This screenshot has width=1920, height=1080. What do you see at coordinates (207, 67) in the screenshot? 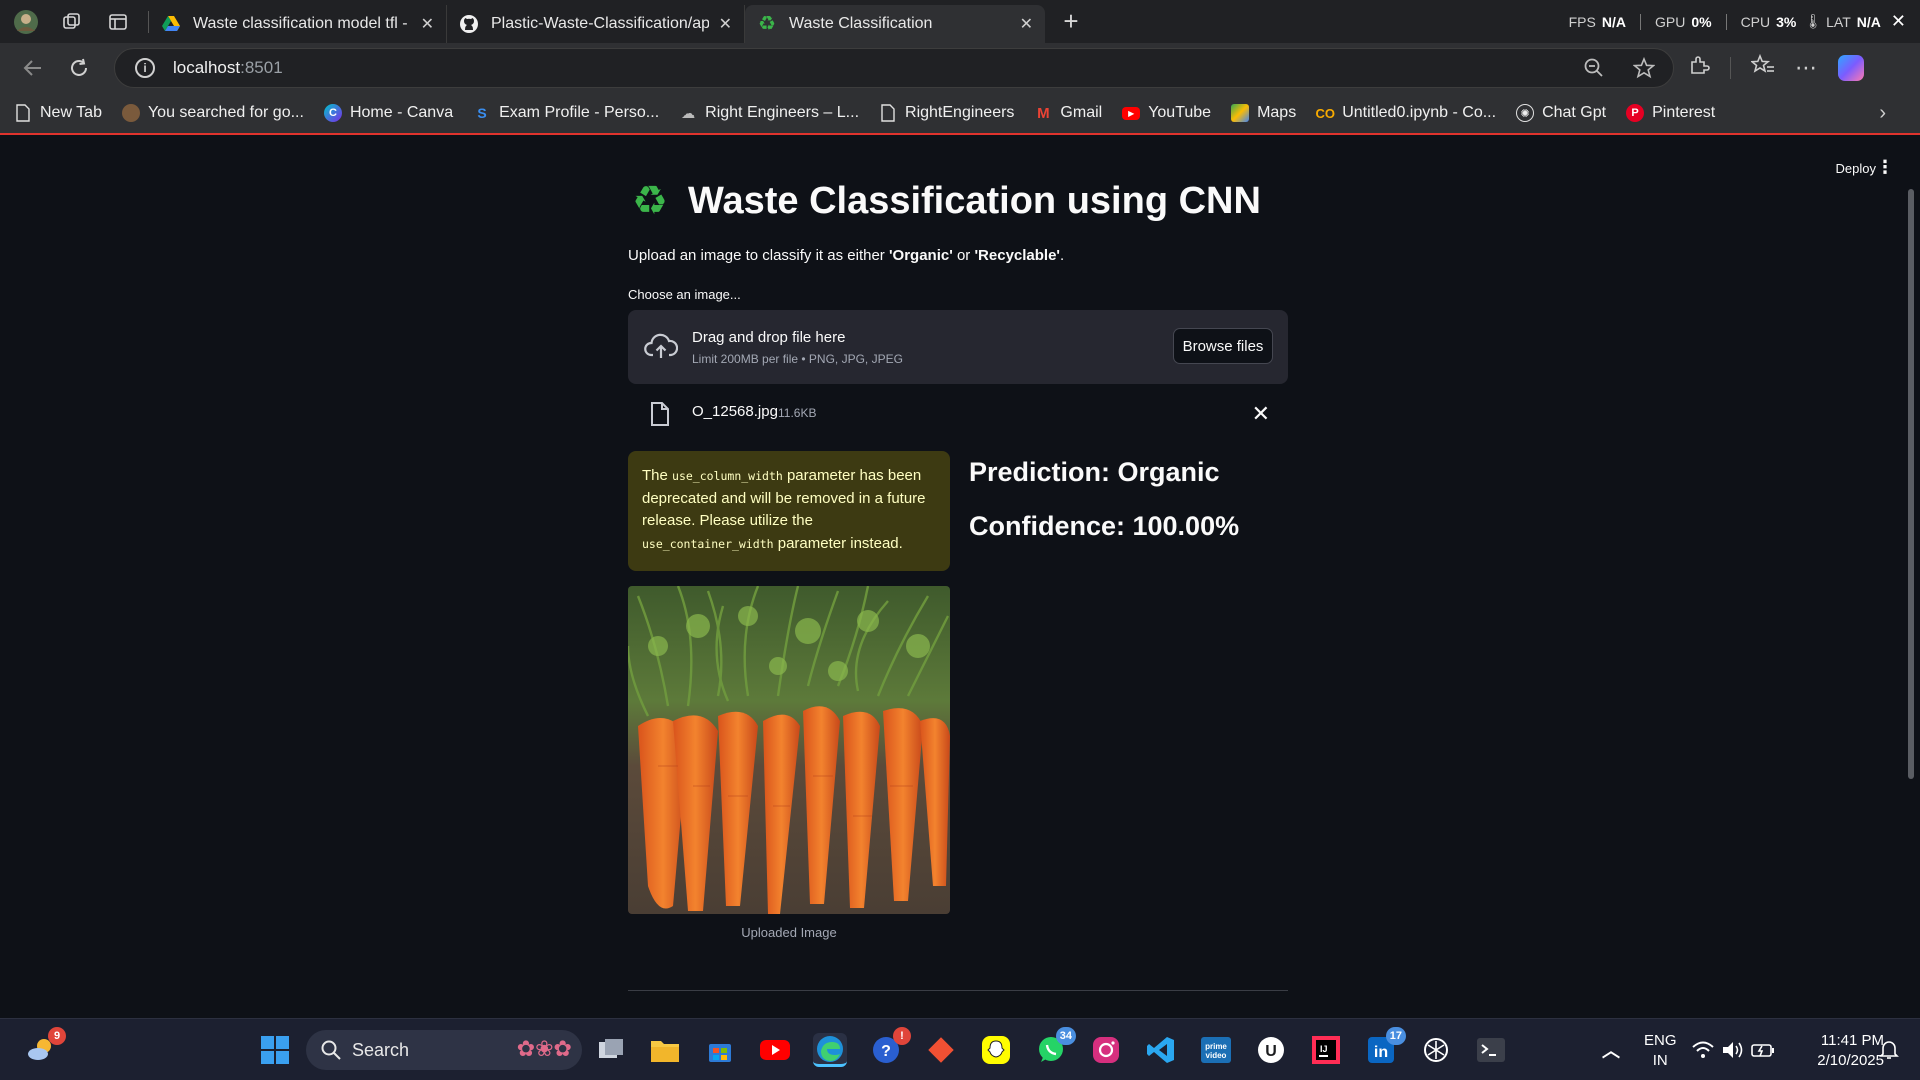
I see `url-host: localhost` at bounding box center [207, 67].